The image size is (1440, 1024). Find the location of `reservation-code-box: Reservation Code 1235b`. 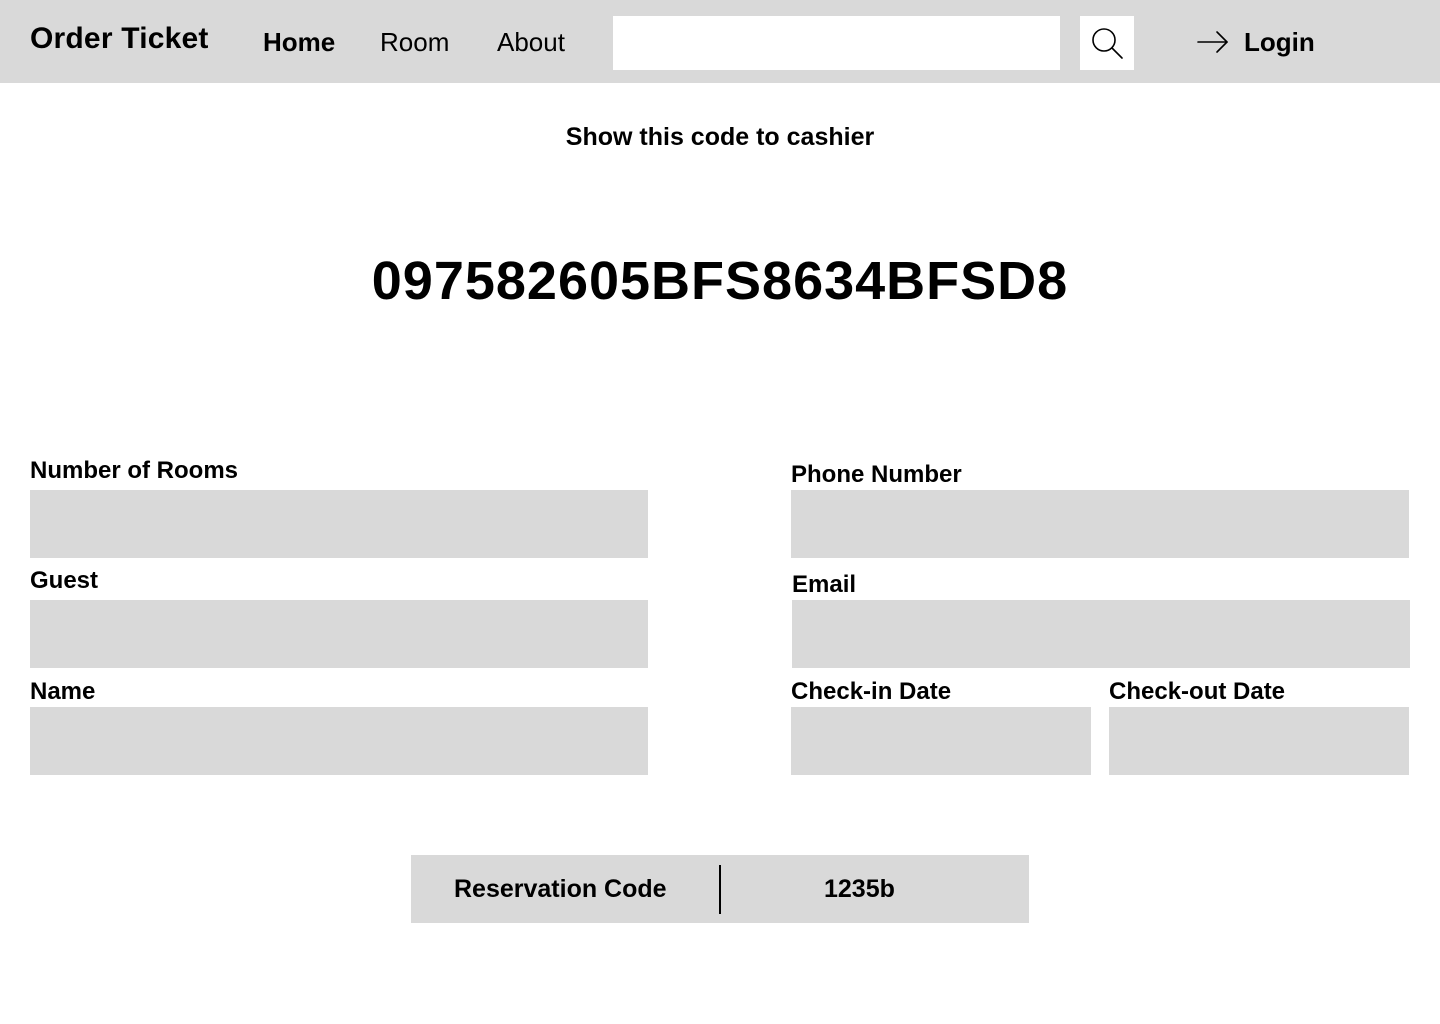

reservation-code-box: Reservation Code 1235b is located at coordinates (720, 889).